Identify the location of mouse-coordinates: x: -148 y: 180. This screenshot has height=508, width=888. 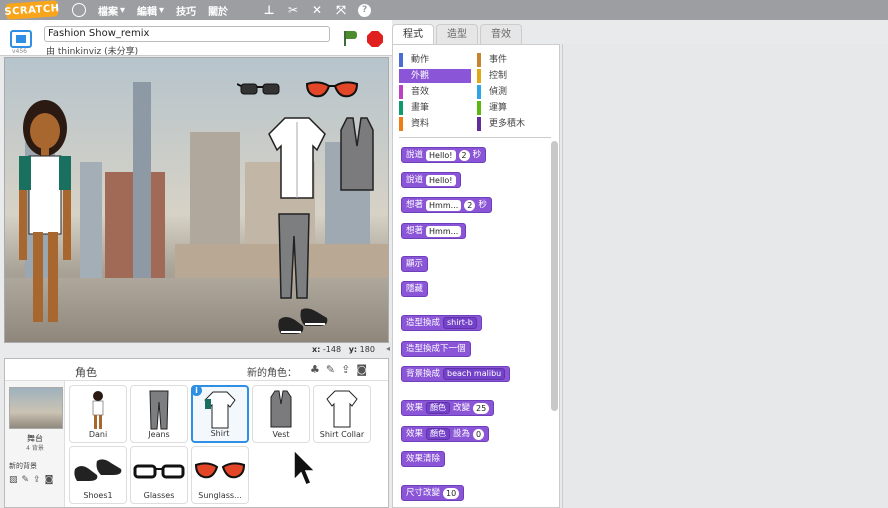
(343, 349).